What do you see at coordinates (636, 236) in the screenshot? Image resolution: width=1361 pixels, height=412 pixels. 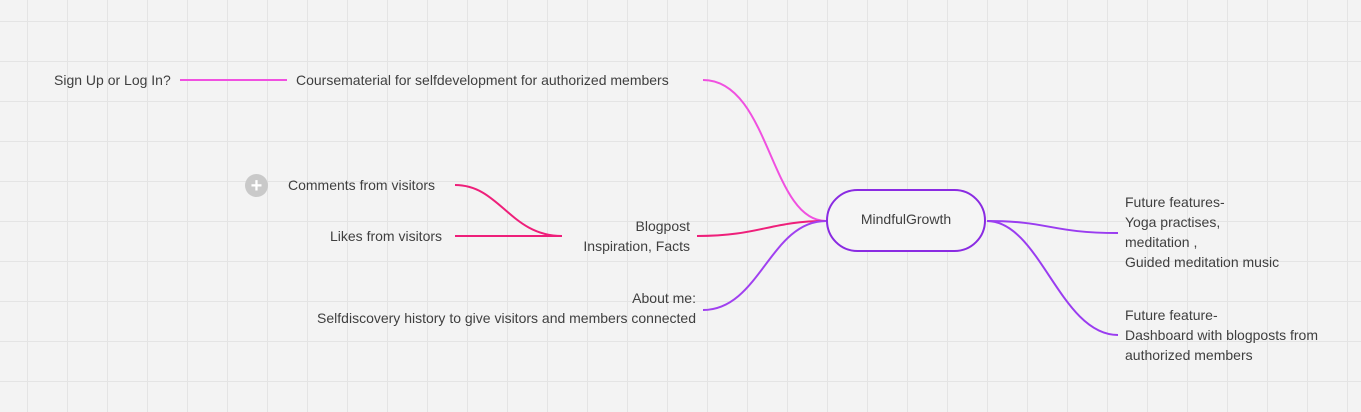 I see `node-blogpost: Blogpost Inspiration, Facts` at bounding box center [636, 236].